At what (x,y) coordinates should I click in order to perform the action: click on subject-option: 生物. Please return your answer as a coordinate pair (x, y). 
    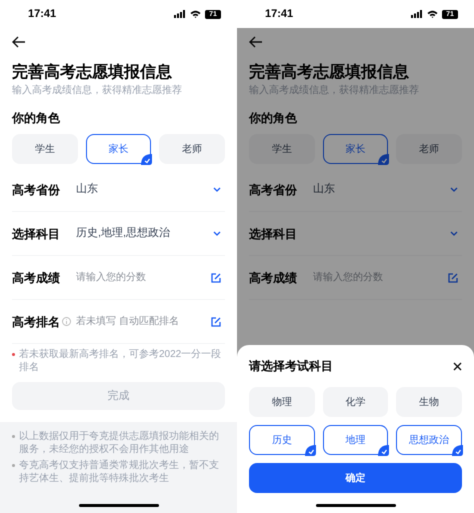
    Looking at the image, I should click on (429, 402).